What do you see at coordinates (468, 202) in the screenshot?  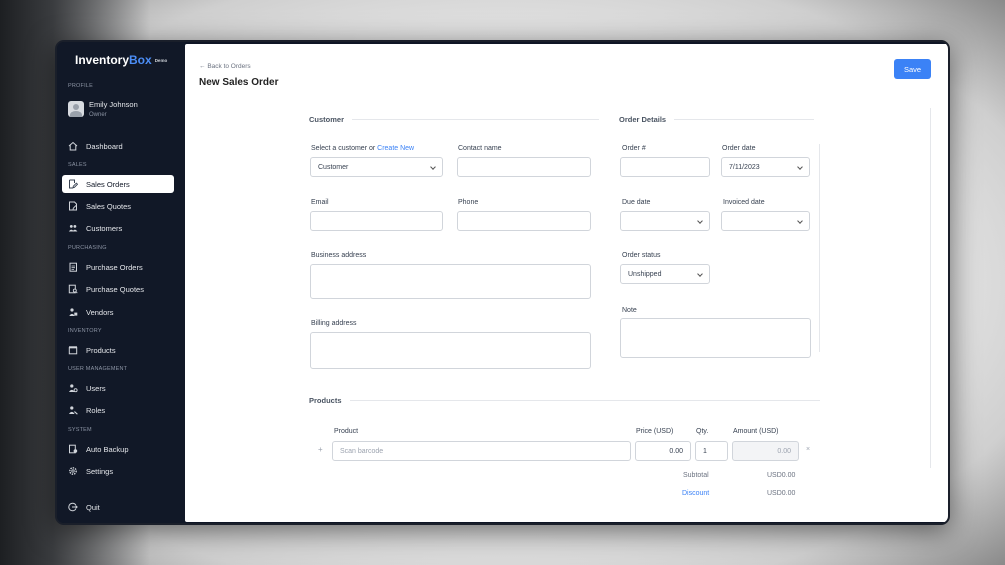 I see `phone-label: Phone` at bounding box center [468, 202].